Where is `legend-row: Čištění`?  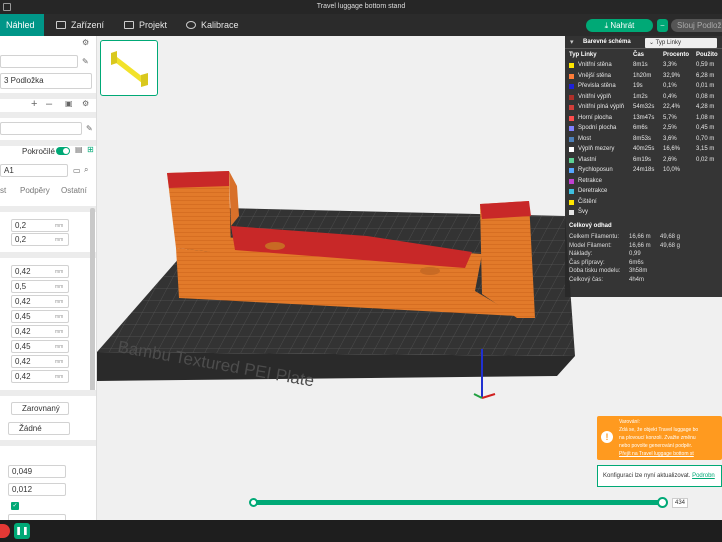 legend-row: Čištění is located at coordinates (643, 203).